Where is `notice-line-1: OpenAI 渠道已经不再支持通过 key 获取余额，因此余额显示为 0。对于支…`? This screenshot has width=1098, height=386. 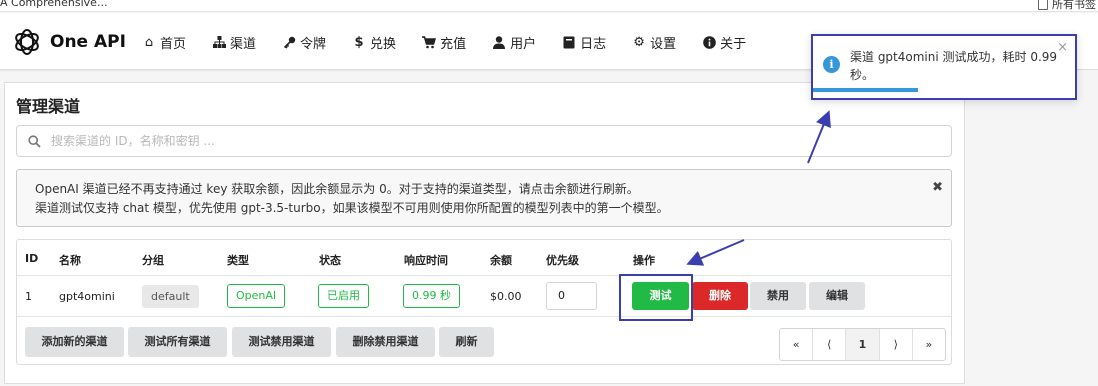 notice-line-1: OpenAI 渠道已经不再支持通过 key 获取余额，因此余额显示为 0。对于支… is located at coordinates (337, 189).